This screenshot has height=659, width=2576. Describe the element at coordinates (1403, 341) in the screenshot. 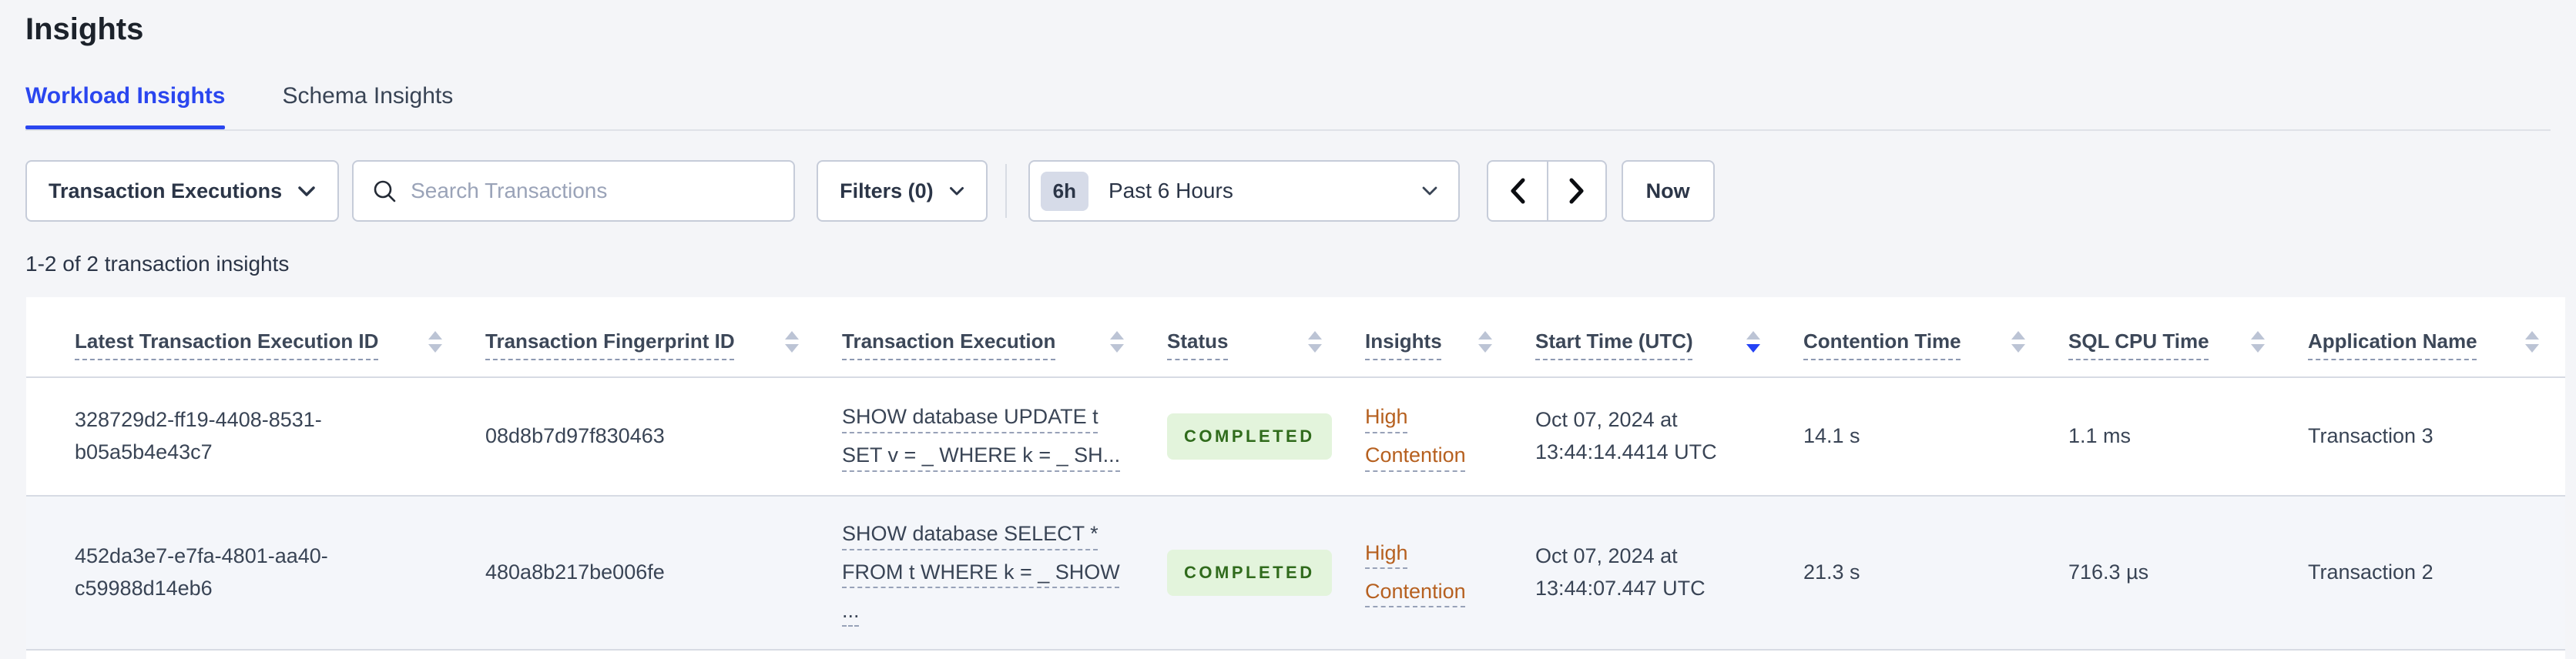

I see `column-header-label: Insights` at that location.